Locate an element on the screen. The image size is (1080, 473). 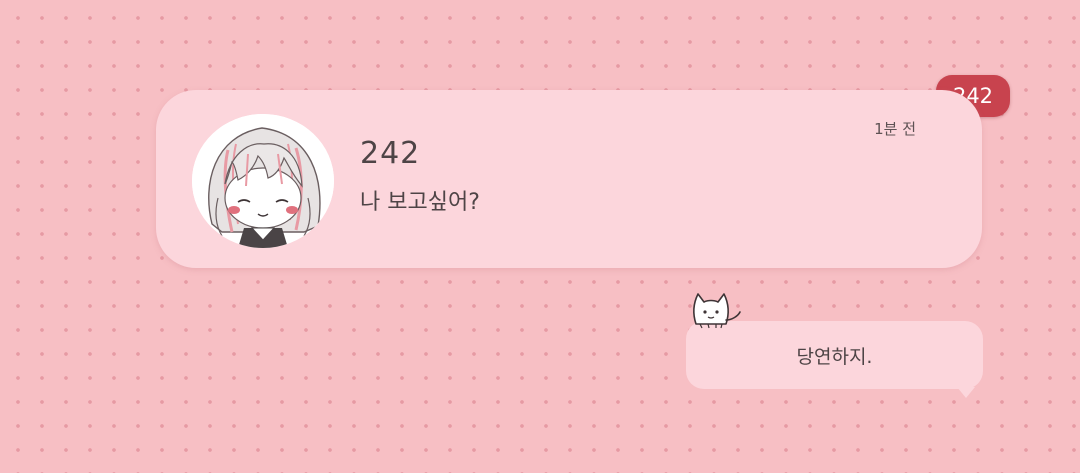
timestamp: 1분 전 is located at coordinates (895, 129).